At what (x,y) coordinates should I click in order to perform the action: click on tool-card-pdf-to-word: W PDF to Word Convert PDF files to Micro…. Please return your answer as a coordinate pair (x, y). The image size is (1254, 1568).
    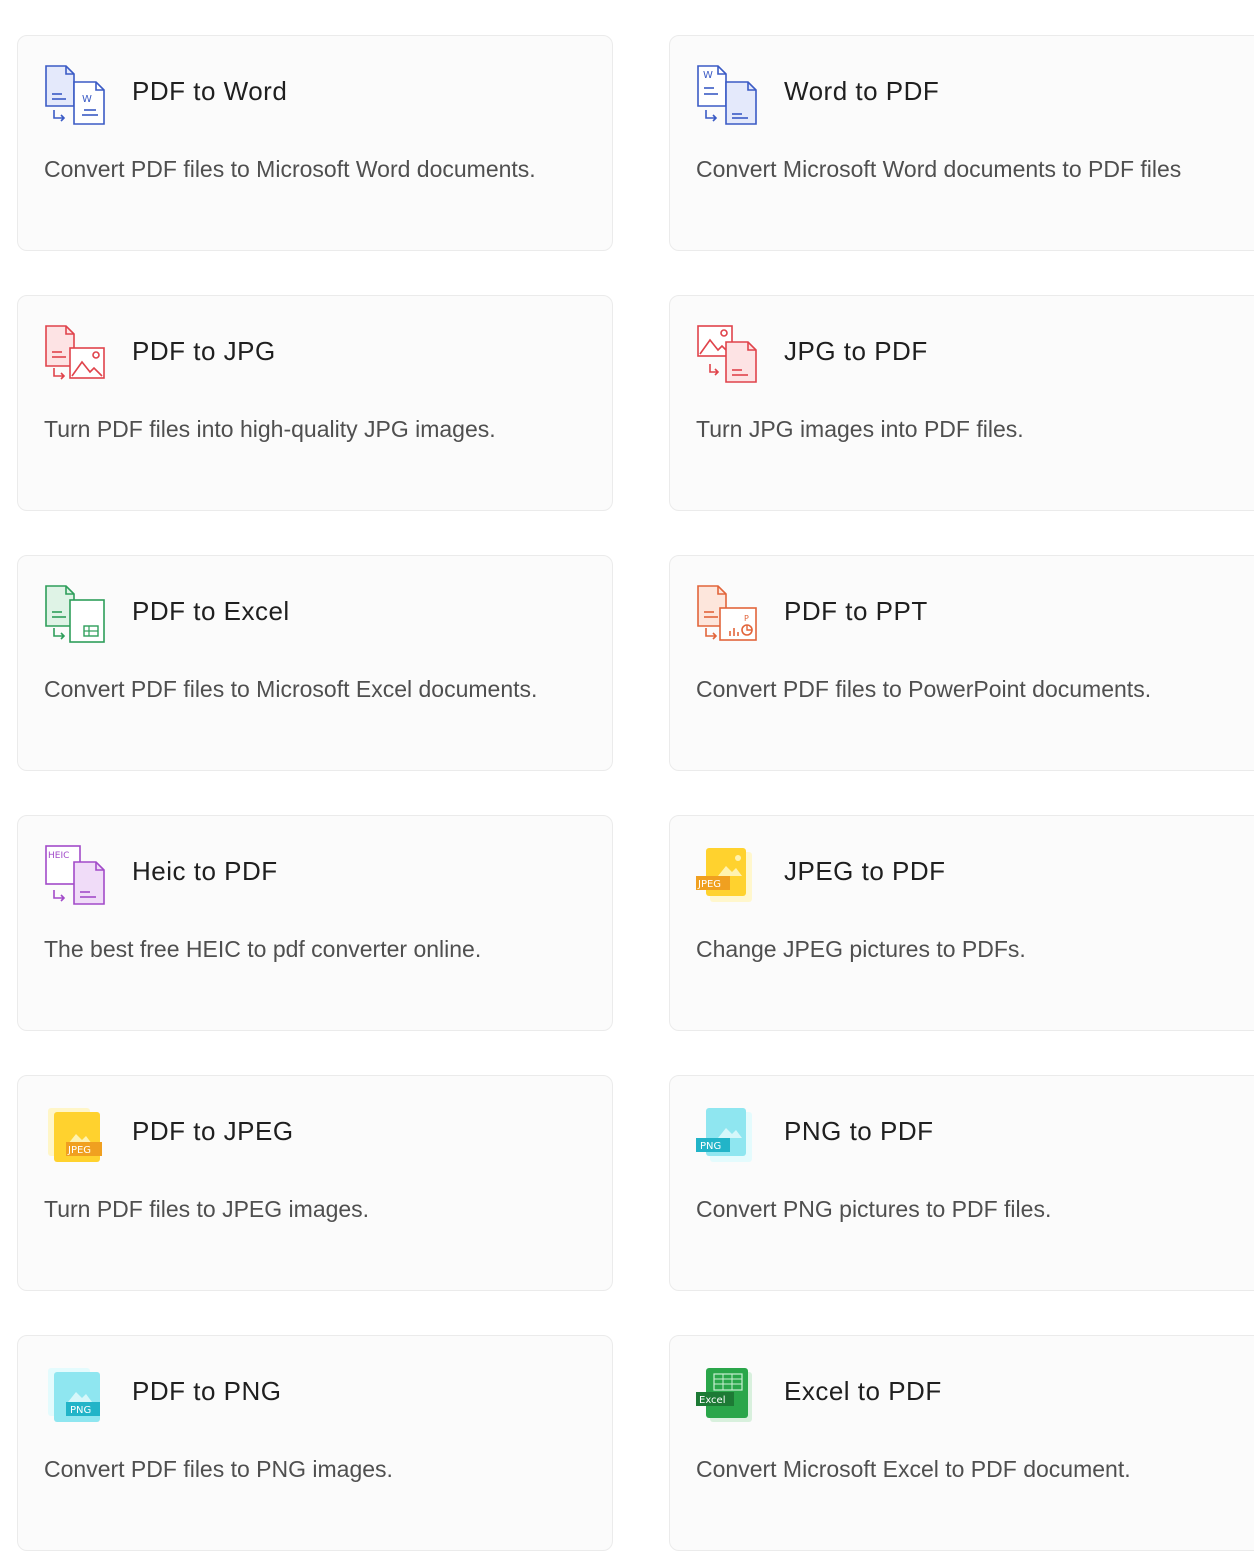
    Looking at the image, I should click on (315, 143).